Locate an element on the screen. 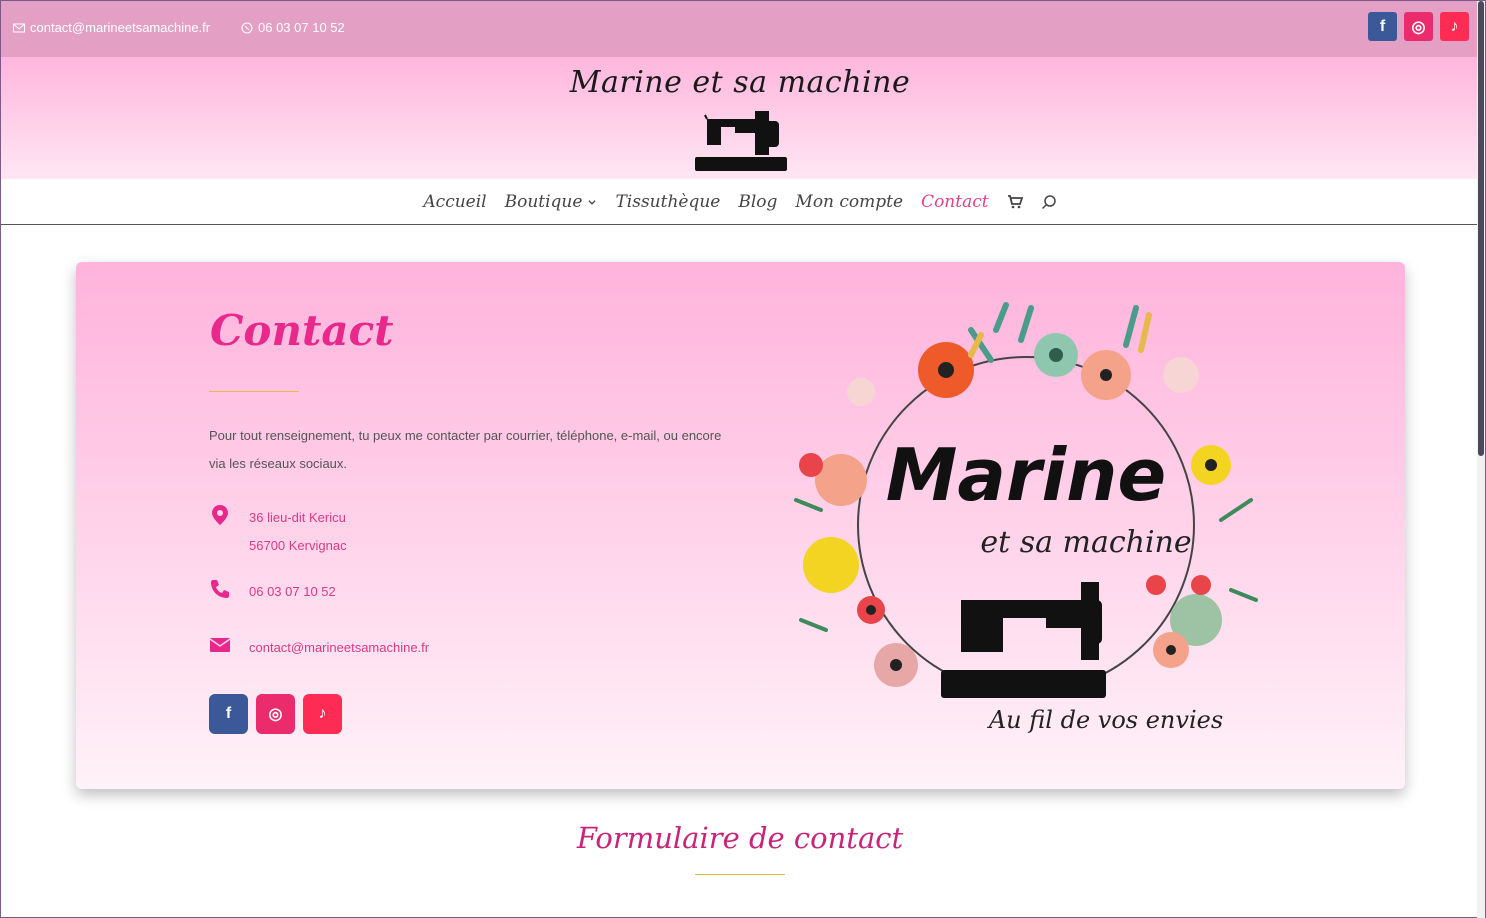 Image resolution: width=1486 pixels, height=918 pixels. nav-item-contact: Contact is located at coordinates (955, 202).